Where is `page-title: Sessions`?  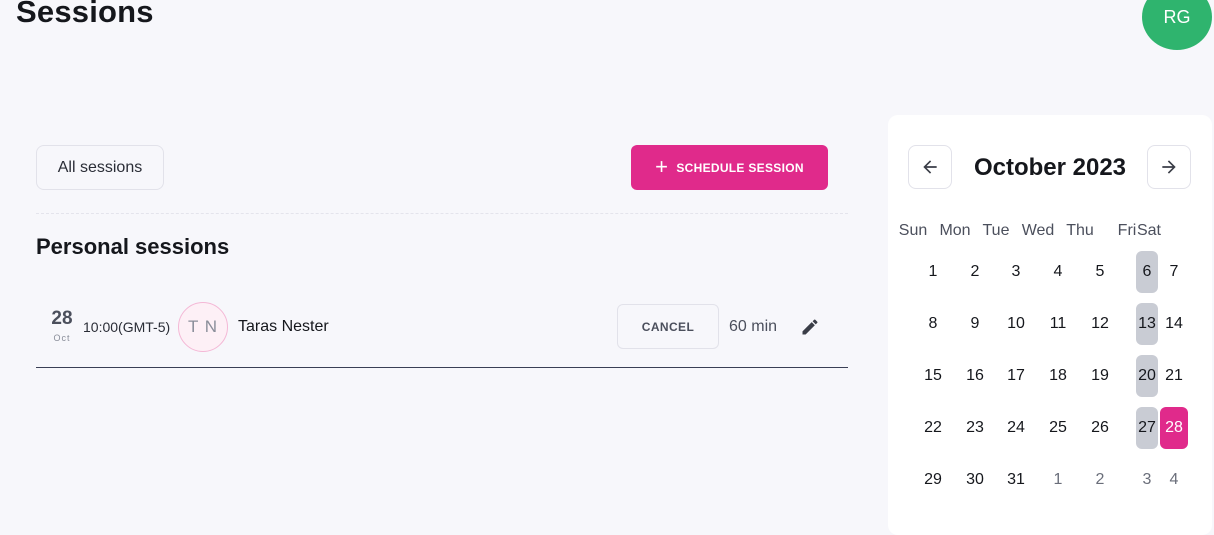 page-title: Sessions is located at coordinates (85, 14).